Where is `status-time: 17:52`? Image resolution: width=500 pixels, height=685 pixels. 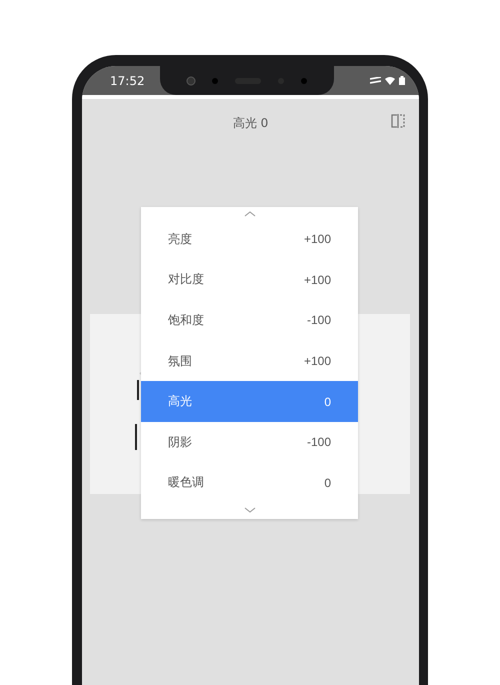 status-time: 17:52 is located at coordinates (127, 81).